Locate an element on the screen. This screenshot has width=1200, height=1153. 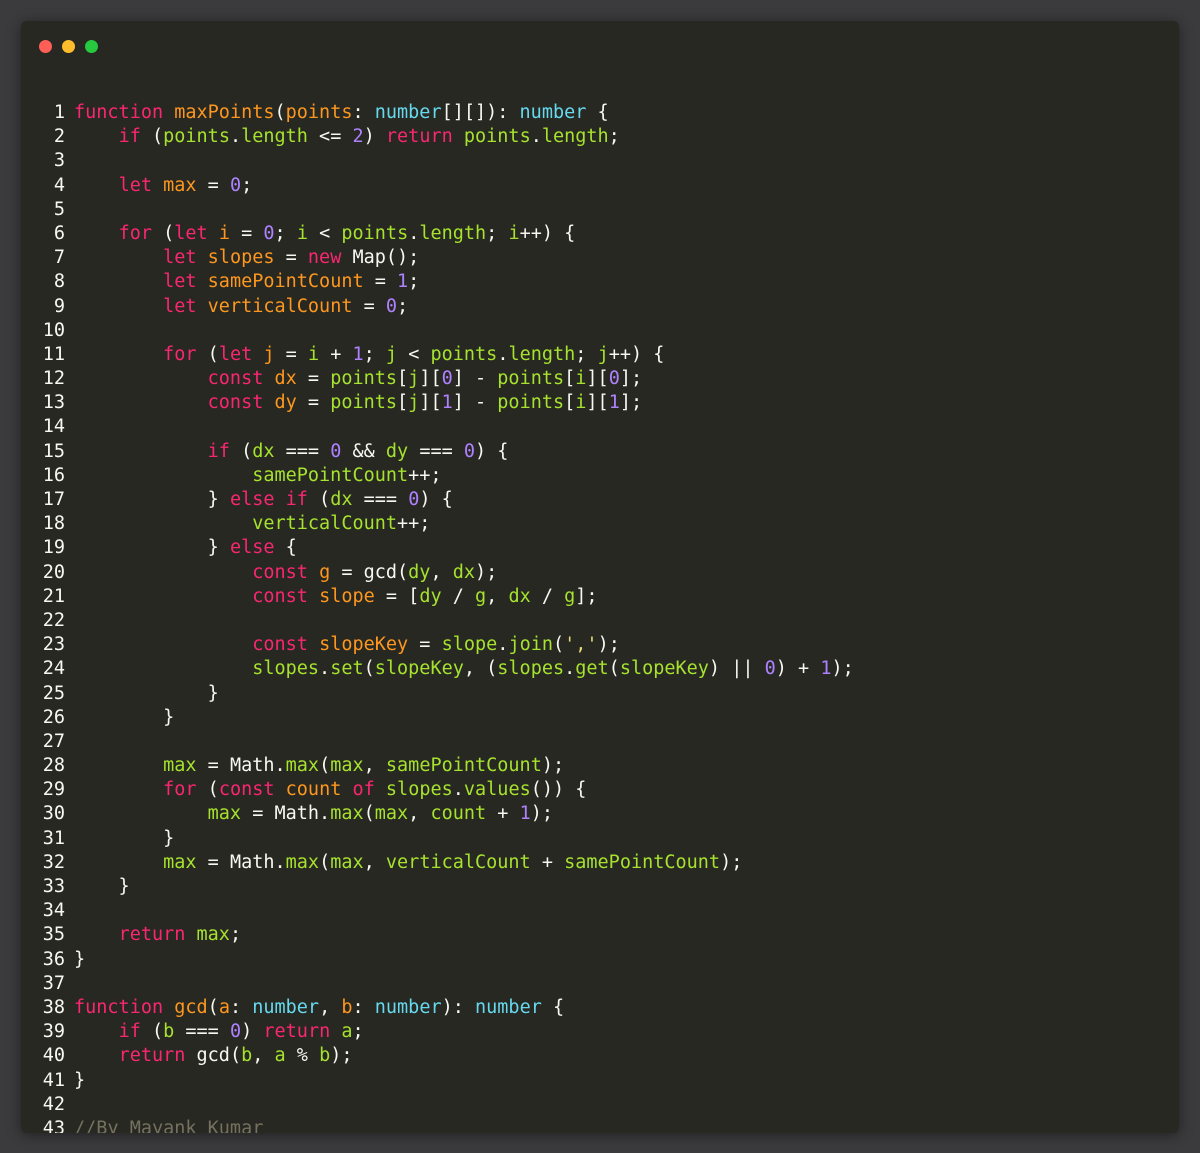
code-token: 1 is located at coordinates (447, 403).